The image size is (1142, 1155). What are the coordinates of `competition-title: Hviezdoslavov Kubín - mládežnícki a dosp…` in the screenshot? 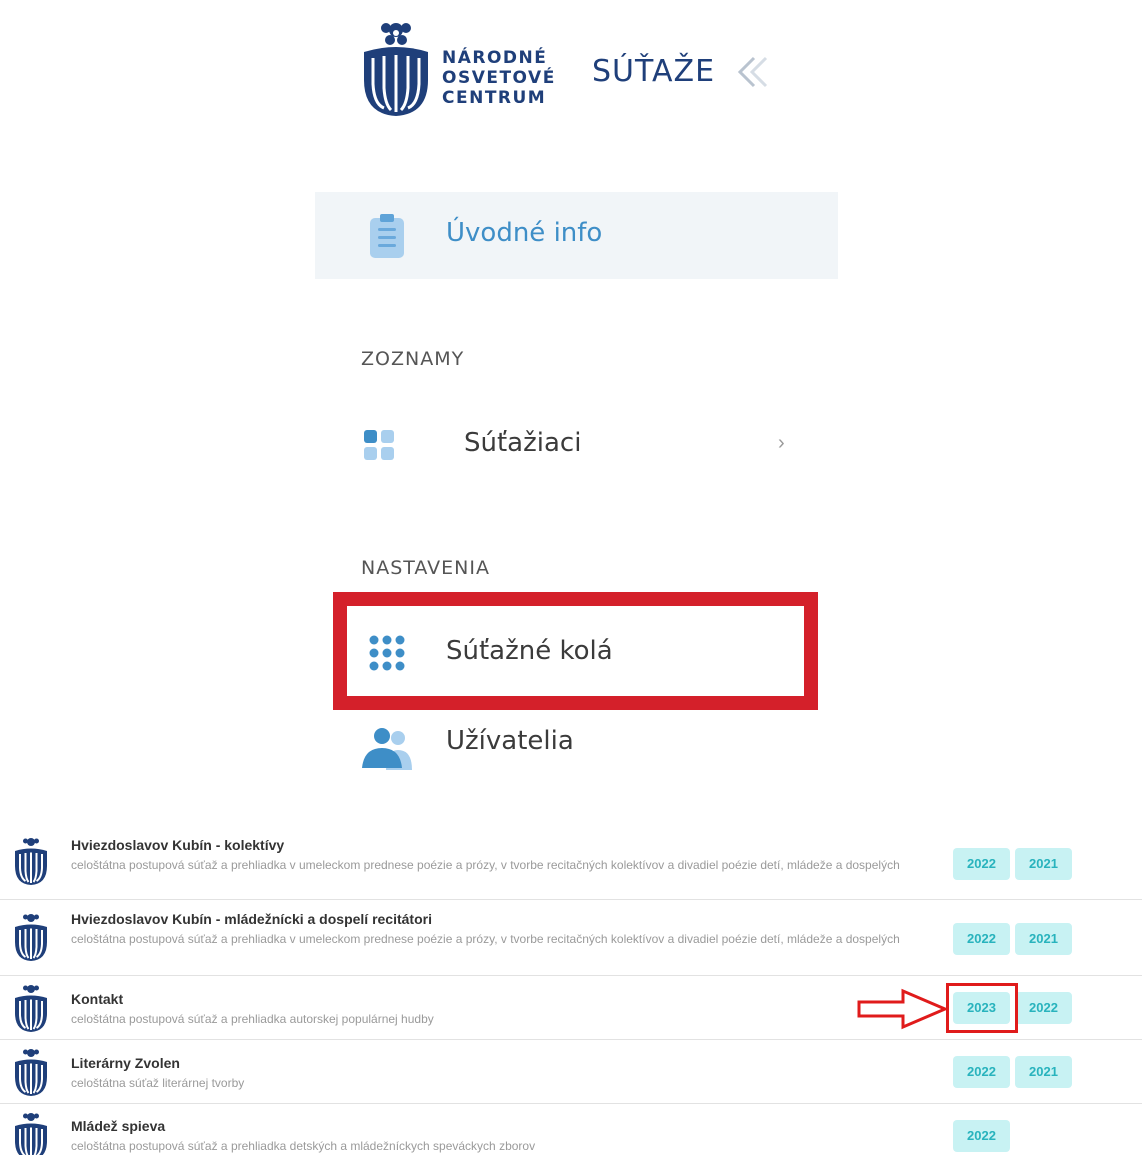 It's located at (251, 919).